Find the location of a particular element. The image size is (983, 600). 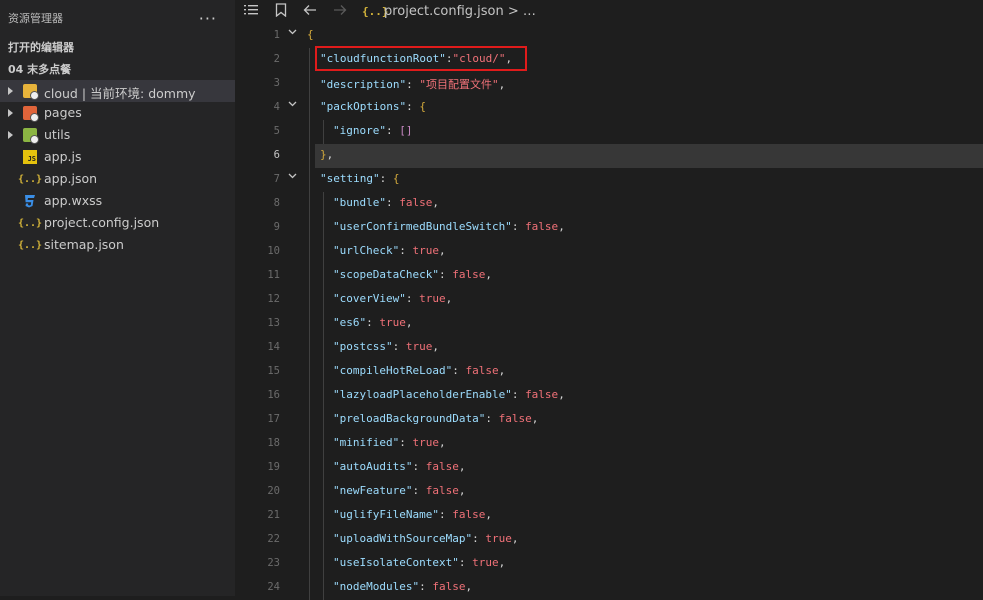

line-number: 5 is located at coordinates (276, 131).